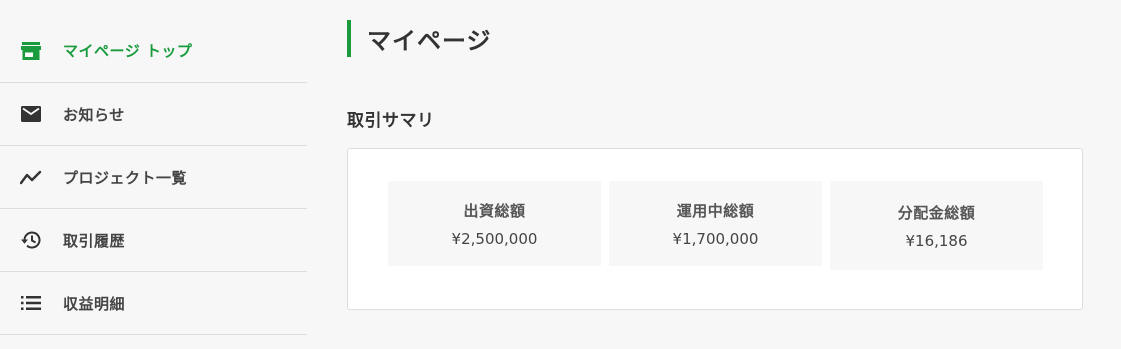 The height and width of the screenshot is (349, 1121). Describe the element at coordinates (936, 212) in the screenshot. I see `stat-label: 分配金総額` at that location.